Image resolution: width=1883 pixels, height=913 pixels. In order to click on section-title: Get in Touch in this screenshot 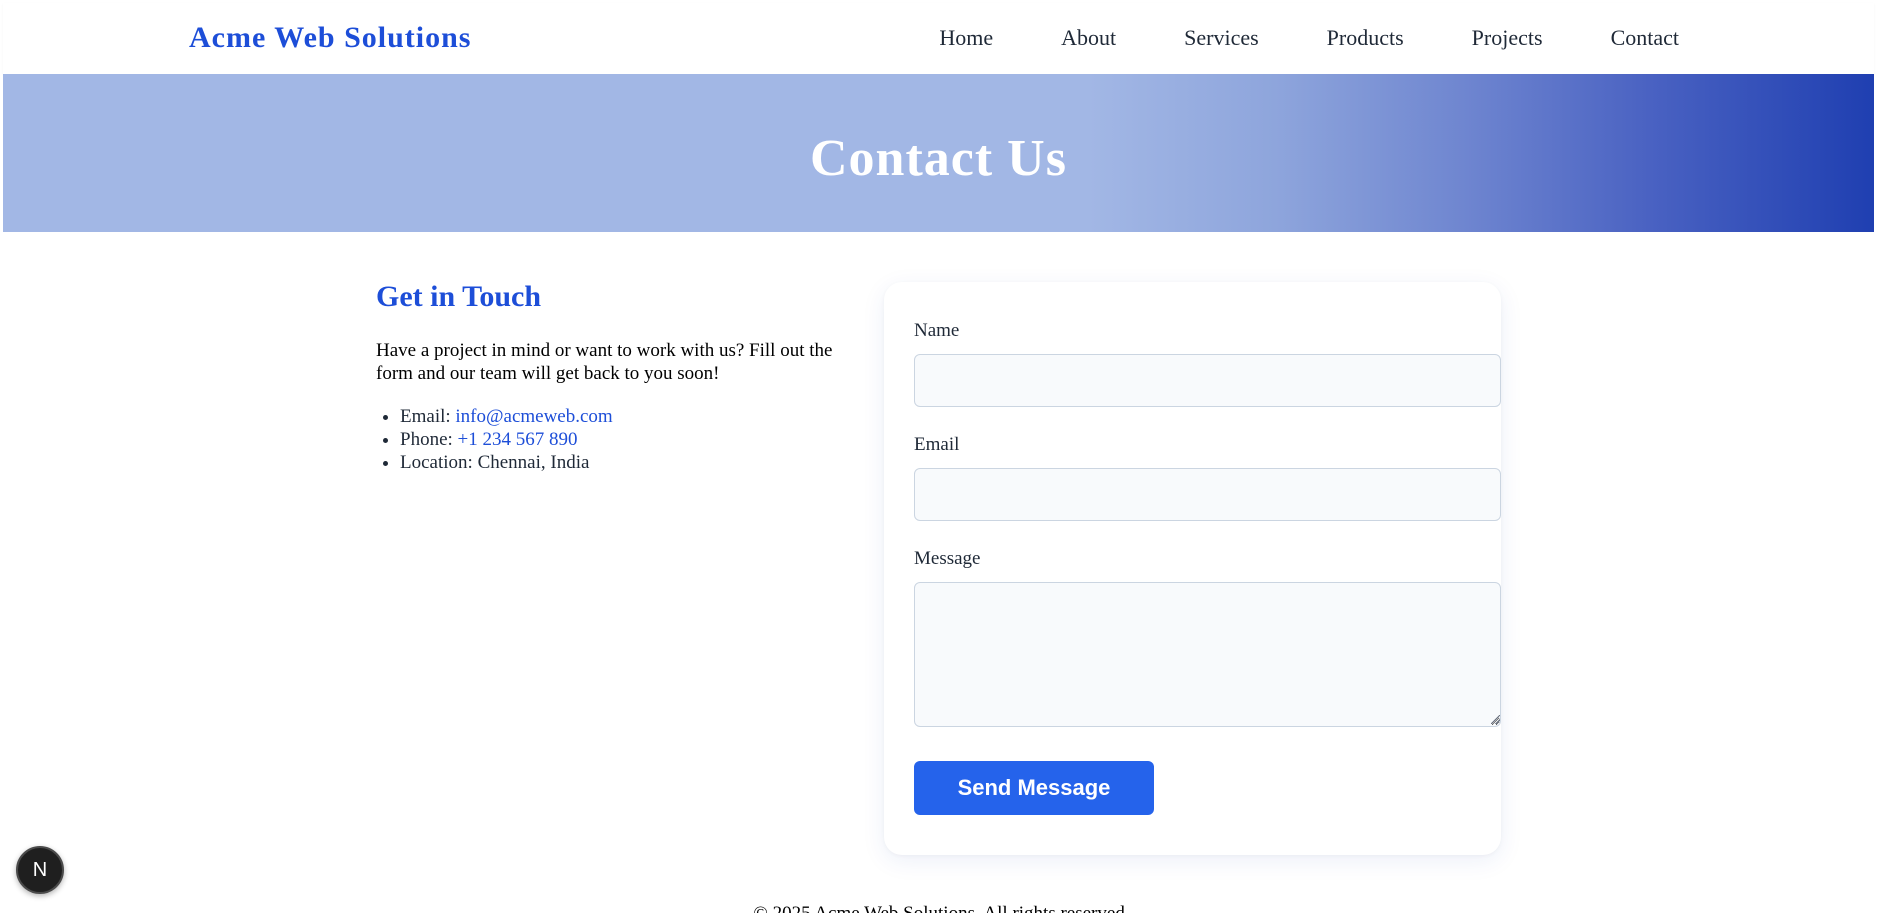, I will do `click(459, 296)`.